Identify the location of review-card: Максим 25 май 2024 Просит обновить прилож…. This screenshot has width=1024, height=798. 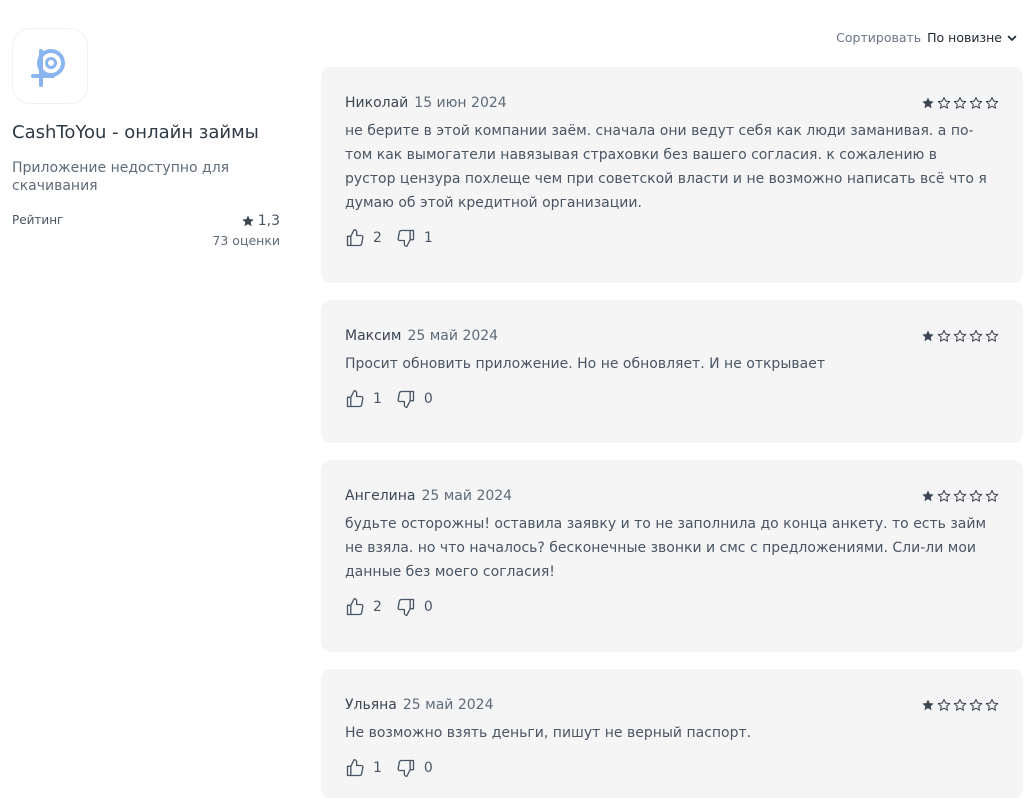
(672, 371).